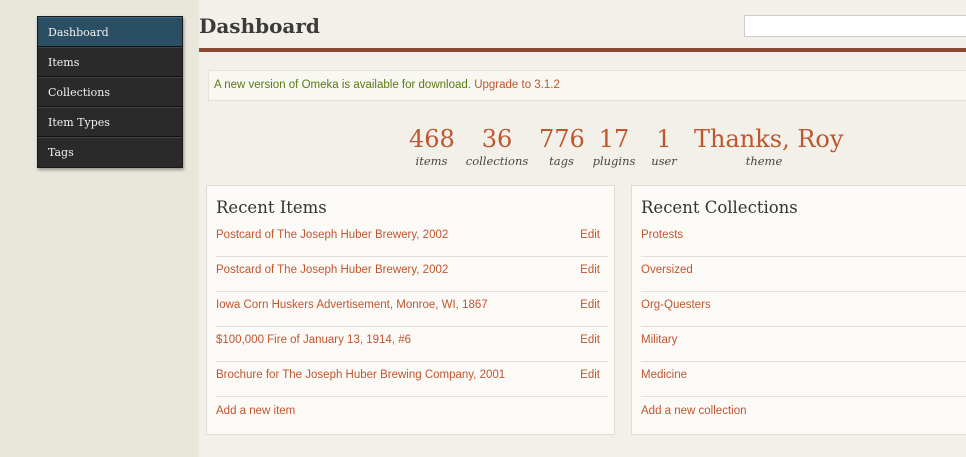 The height and width of the screenshot is (457, 966). I want to click on nav-item-dashboard: Dashboard, so click(110, 32).